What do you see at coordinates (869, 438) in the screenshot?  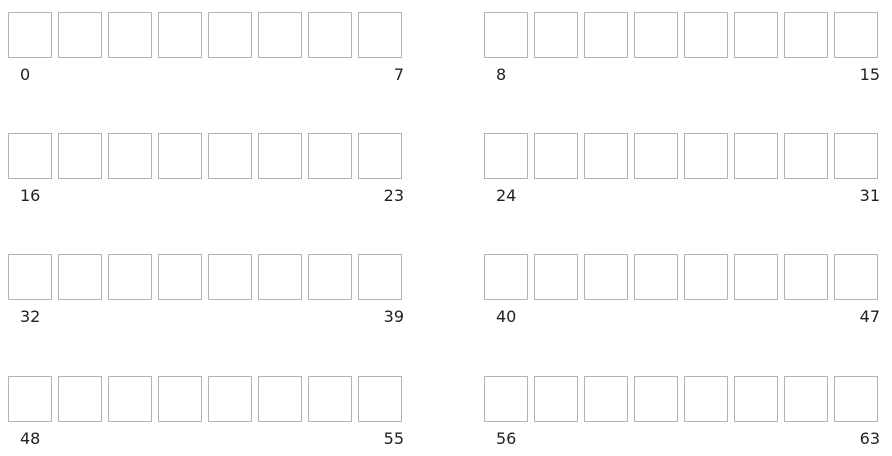 I see `end-bit-label: 63` at bounding box center [869, 438].